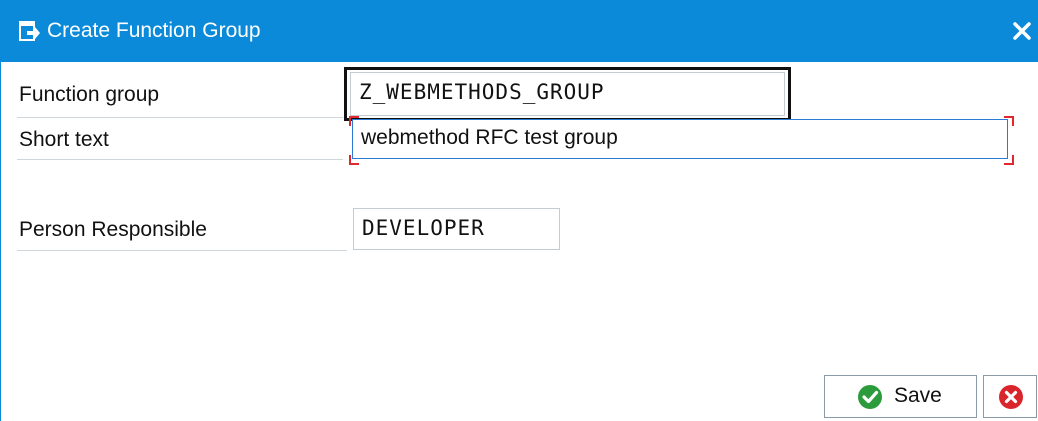 This screenshot has width=1038, height=421. What do you see at coordinates (456, 229) in the screenshot?
I see `person-responsible-field: DEVELOPER` at bounding box center [456, 229].